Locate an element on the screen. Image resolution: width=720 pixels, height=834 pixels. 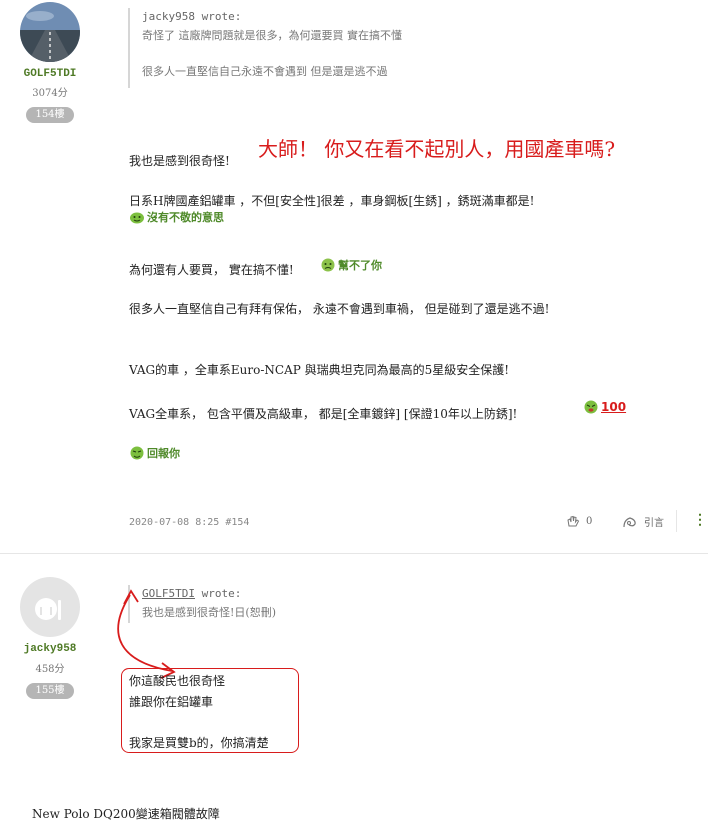
cite-button: 引言 is located at coordinates (643, 521).